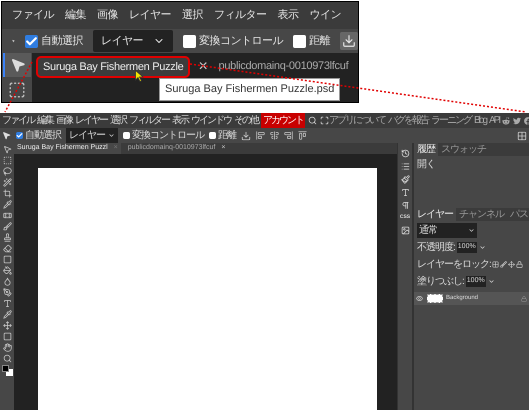  Describe the element at coordinates (405, 166) in the screenshot. I see `list-icon` at that location.